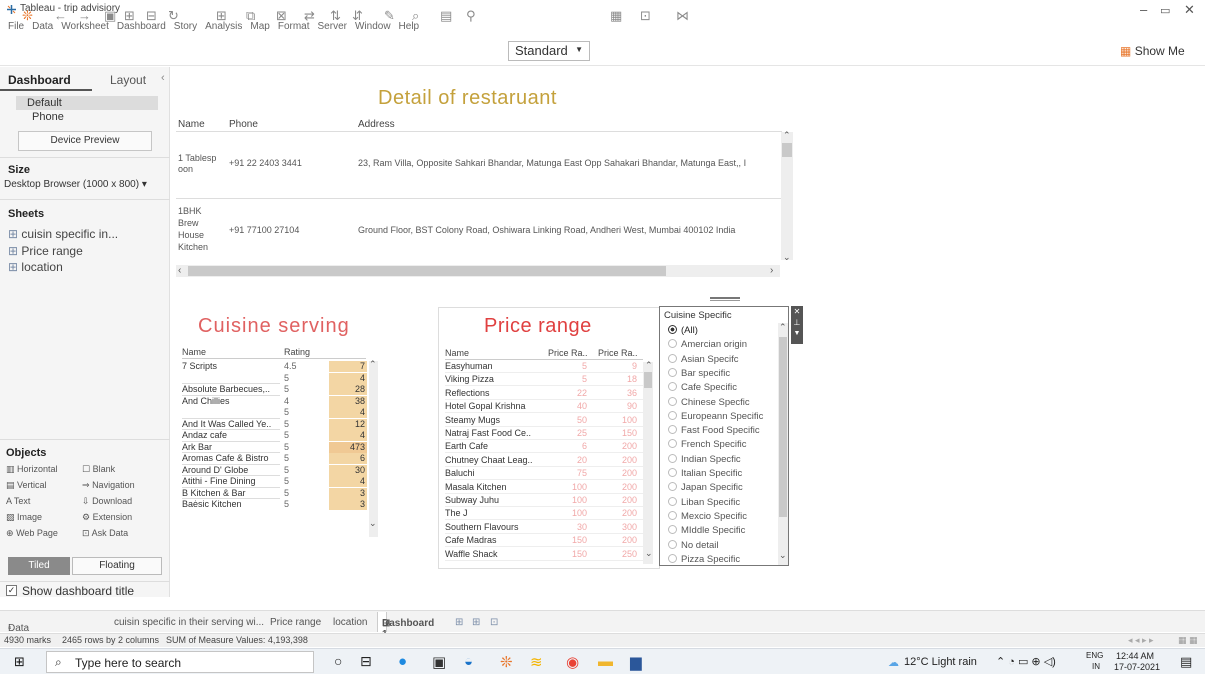 The height and width of the screenshot is (674, 1205). Describe the element at coordinates (605, 661) in the screenshot. I see `file-explorer-icon: ▬` at that location.